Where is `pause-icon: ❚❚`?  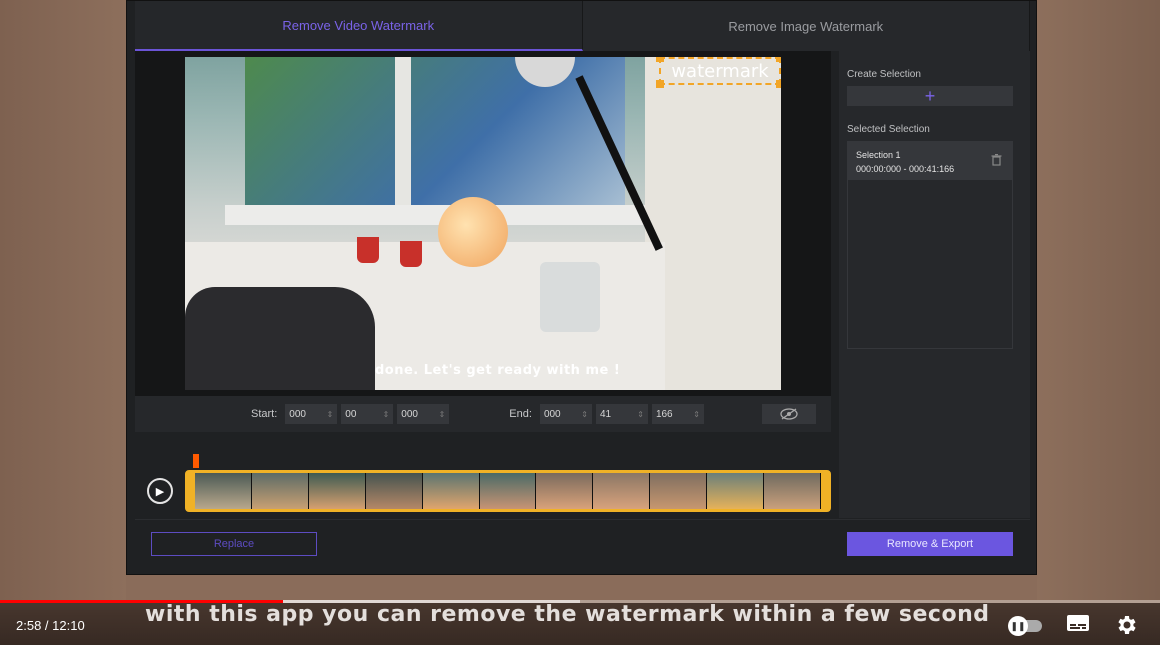
pause-icon: ❚❚ is located at coordinates (1018, 626).